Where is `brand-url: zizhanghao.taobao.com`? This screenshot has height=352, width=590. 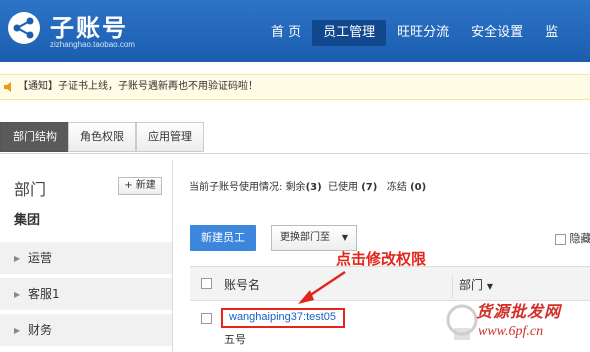
brand-url: zizhanghao.taobao.com is located at coordinates (92, 44).